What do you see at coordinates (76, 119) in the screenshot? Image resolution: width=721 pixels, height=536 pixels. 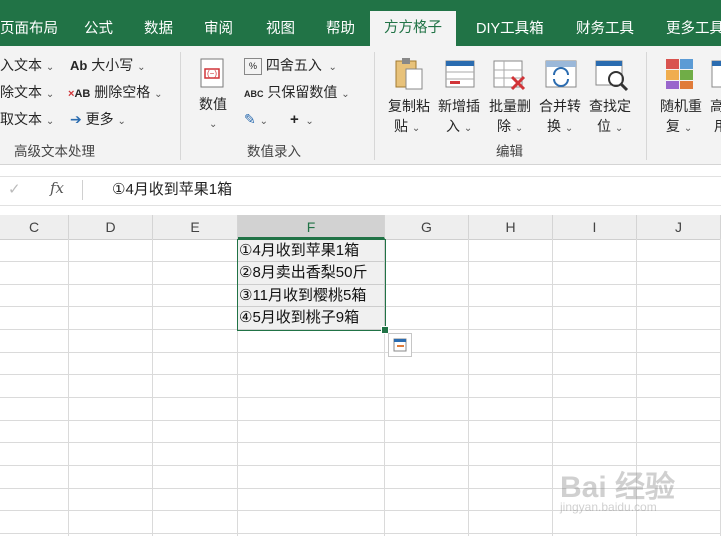 I see `arrow-right-icon: ➔` at bounding box center [76, 119].